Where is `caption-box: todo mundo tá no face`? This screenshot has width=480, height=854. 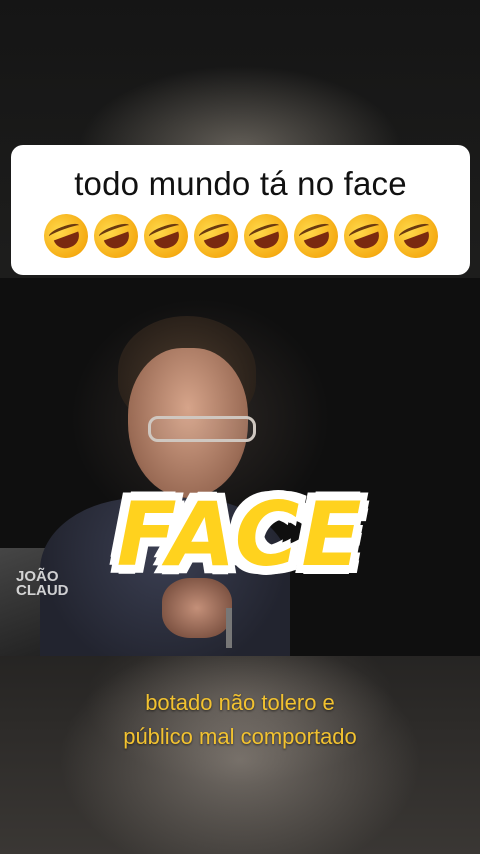
caption-box: todo mundo tá no face is located at coordinates (240, 210).